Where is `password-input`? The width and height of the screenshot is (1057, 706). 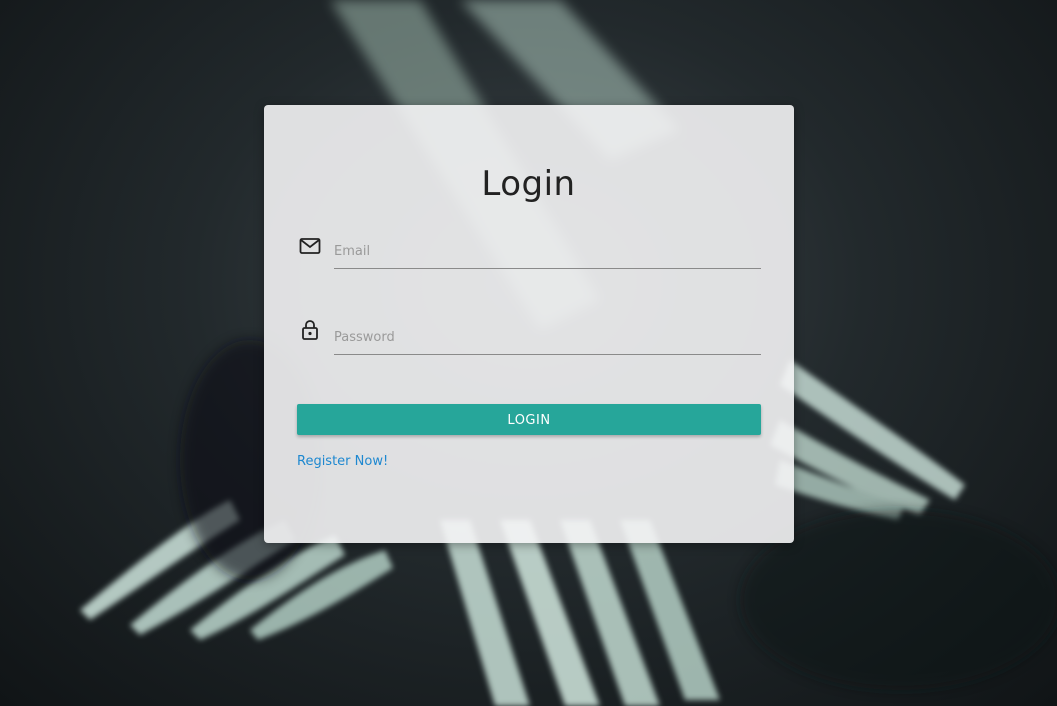
password-input is located at coordinates (547, 337).